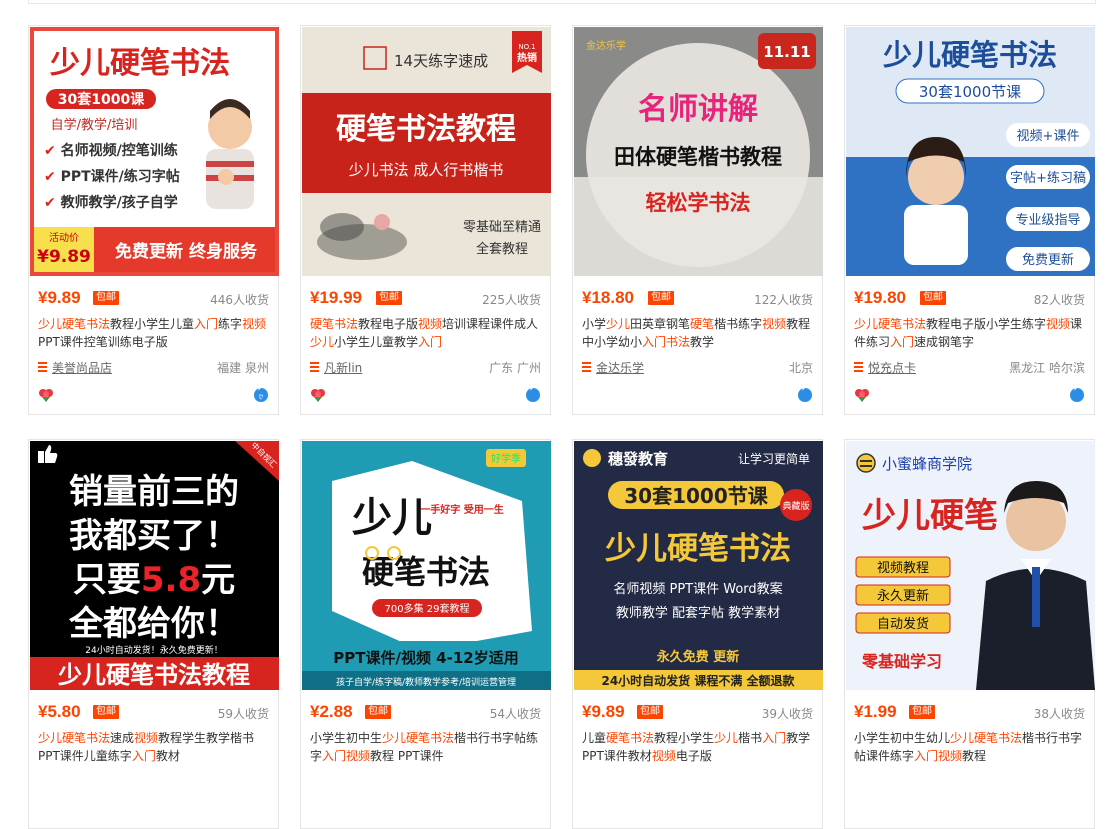 The height and width of the screenshot is (829, 1108). I want to click on title-text: 教程小学生儿童, so click(152, 324).